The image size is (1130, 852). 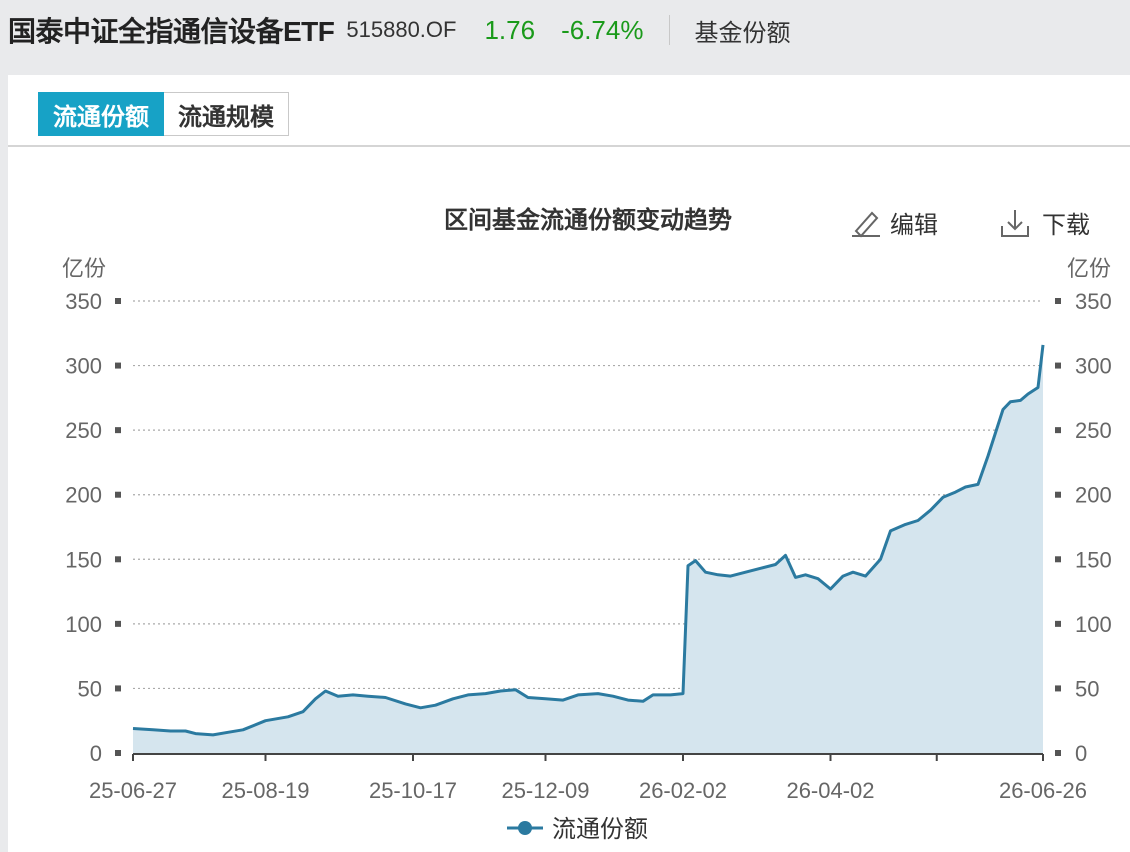 I want to click on y-tick-label-right: 300, so click(x=1093, y=366).